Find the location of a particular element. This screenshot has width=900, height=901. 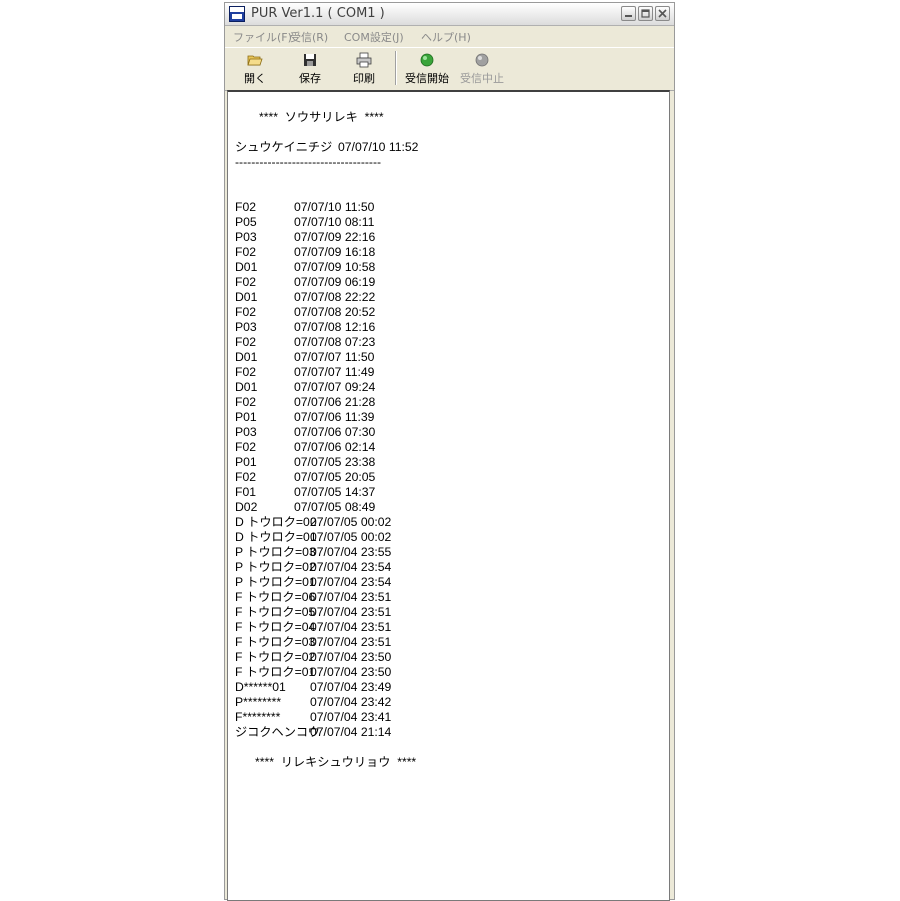

log-entry: D トウロク=0107/07/05 00:02 is located at coordinates (450, 537).